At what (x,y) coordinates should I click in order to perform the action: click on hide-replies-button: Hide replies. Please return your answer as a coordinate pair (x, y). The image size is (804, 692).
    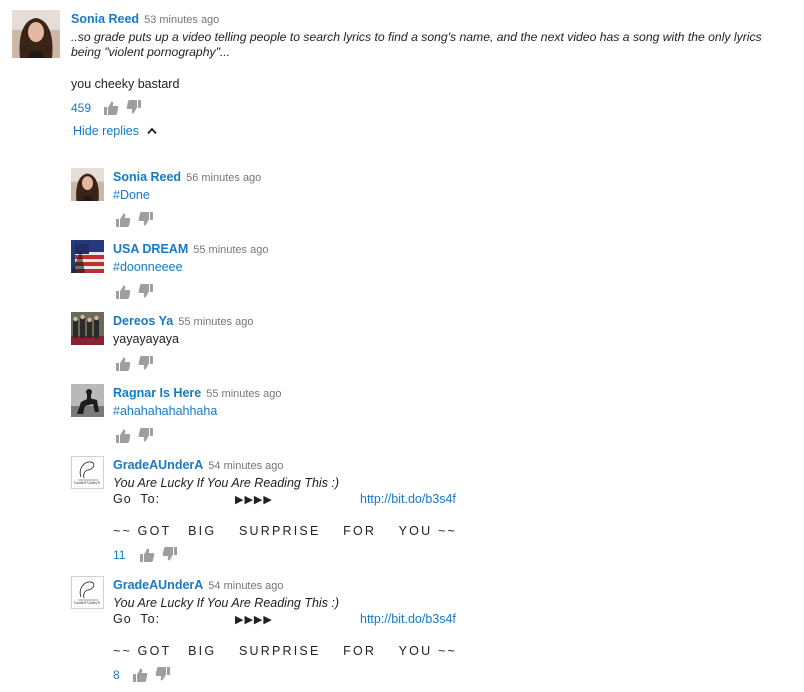
    Looking at the image, I should click on (115, 131).